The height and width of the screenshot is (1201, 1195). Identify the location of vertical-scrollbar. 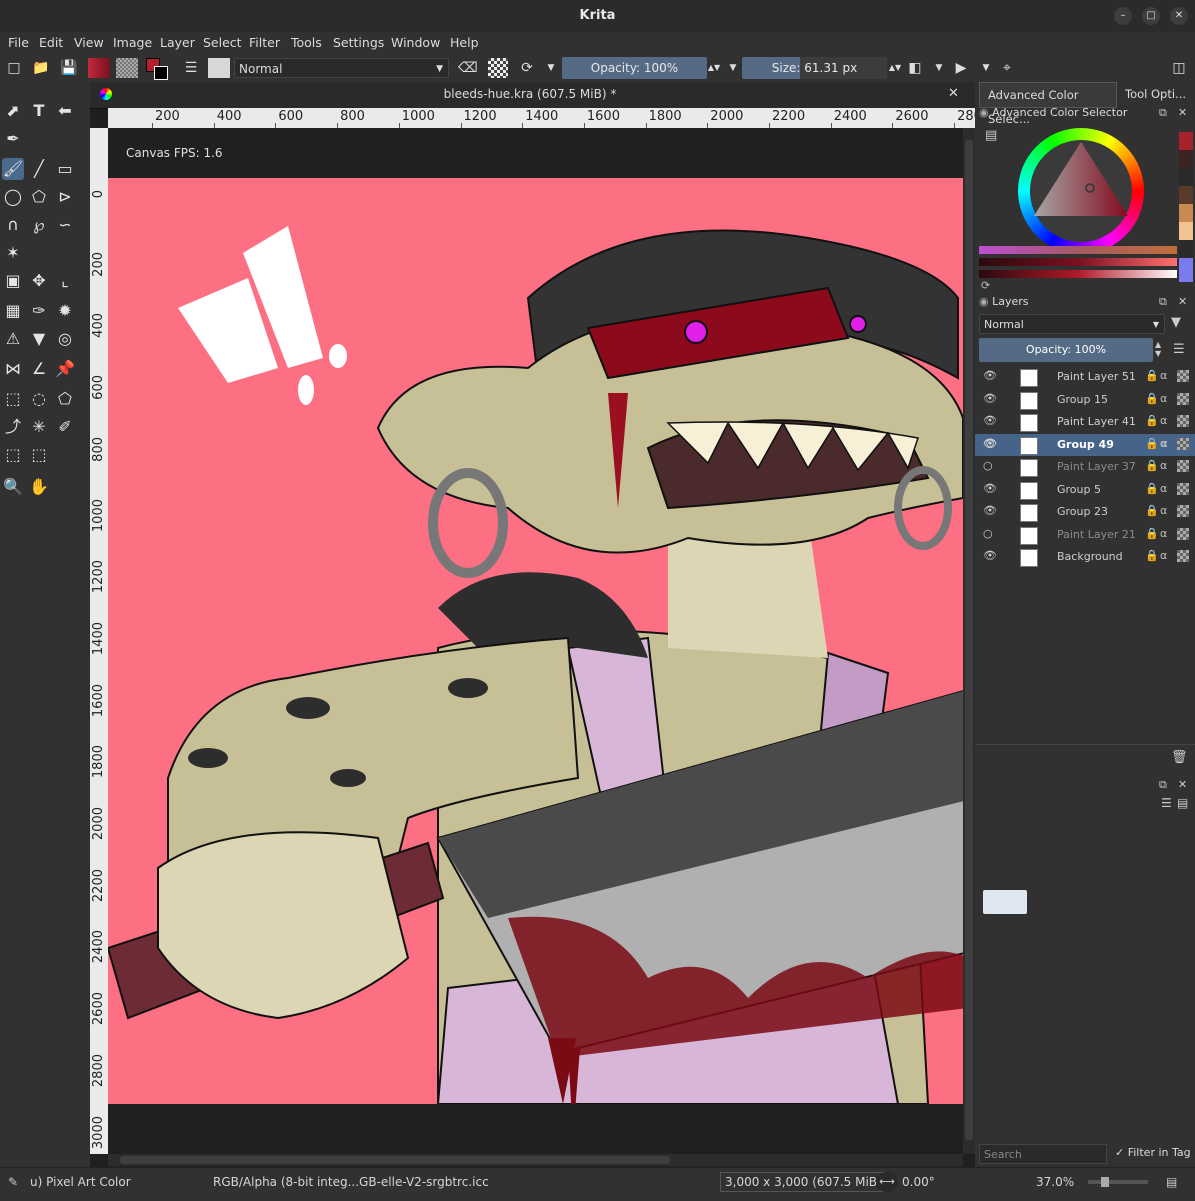
(969, 641).